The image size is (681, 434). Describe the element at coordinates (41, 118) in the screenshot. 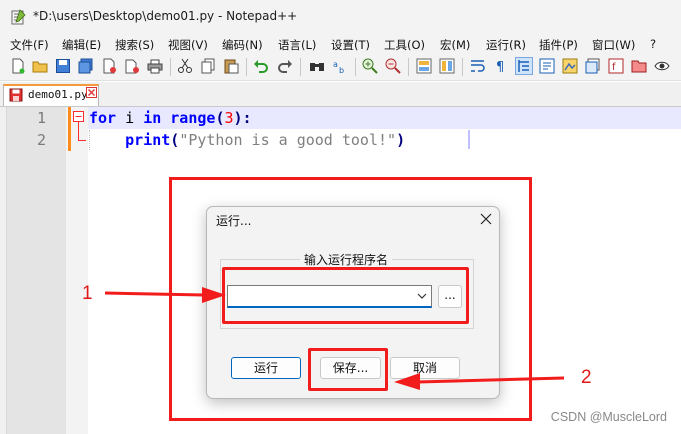

I see `line-number: 1` at that location.